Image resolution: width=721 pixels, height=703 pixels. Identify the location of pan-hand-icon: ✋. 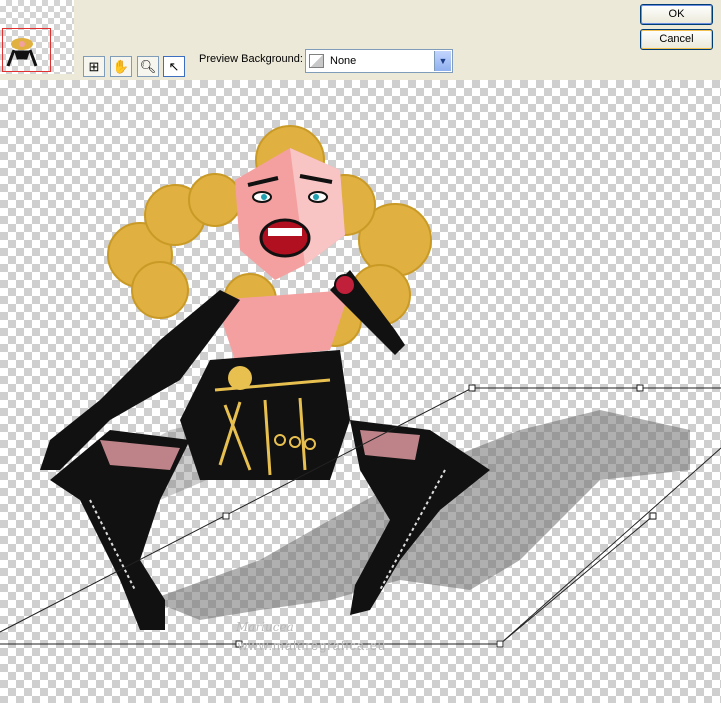
(121, 66).